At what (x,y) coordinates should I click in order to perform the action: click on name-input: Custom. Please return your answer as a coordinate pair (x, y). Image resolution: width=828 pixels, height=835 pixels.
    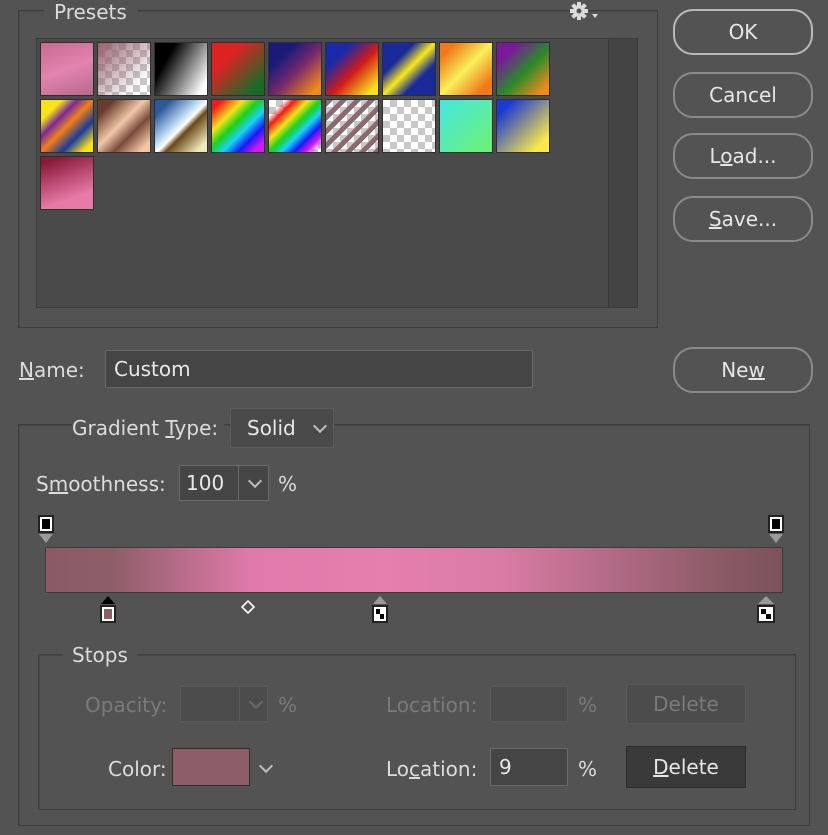
    Looking at the image, I should click on (319, 369).